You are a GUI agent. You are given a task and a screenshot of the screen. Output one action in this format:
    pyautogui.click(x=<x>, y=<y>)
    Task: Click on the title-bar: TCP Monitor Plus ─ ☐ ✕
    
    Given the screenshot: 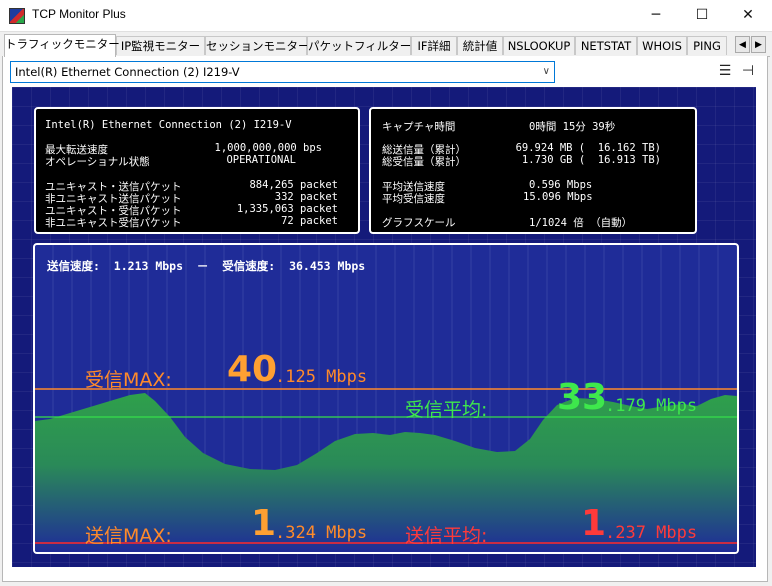 What is the action you would take?
    pyautogui.click(x=386, y=16)
    